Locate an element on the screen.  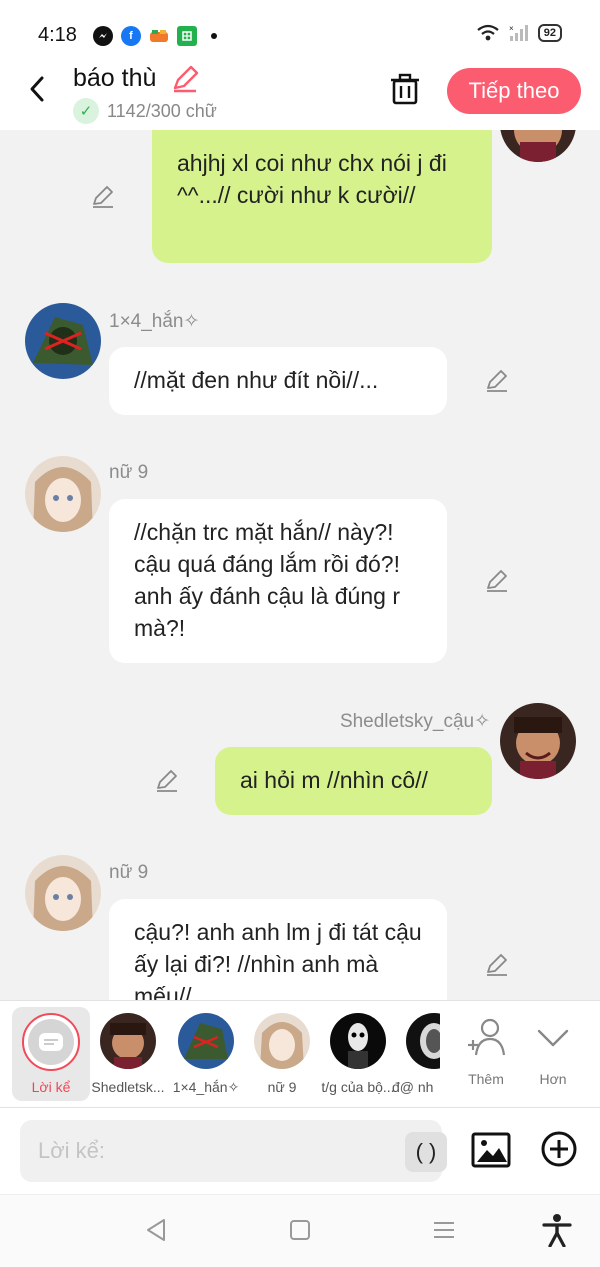
notification-icons: f is located at coordinates (155, 36).